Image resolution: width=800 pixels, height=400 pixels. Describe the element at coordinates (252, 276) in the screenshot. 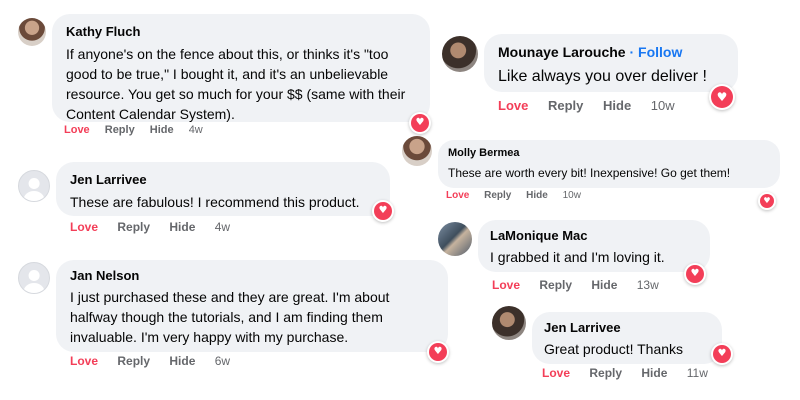

I see `comment-author: Jan Nelson` at that location.